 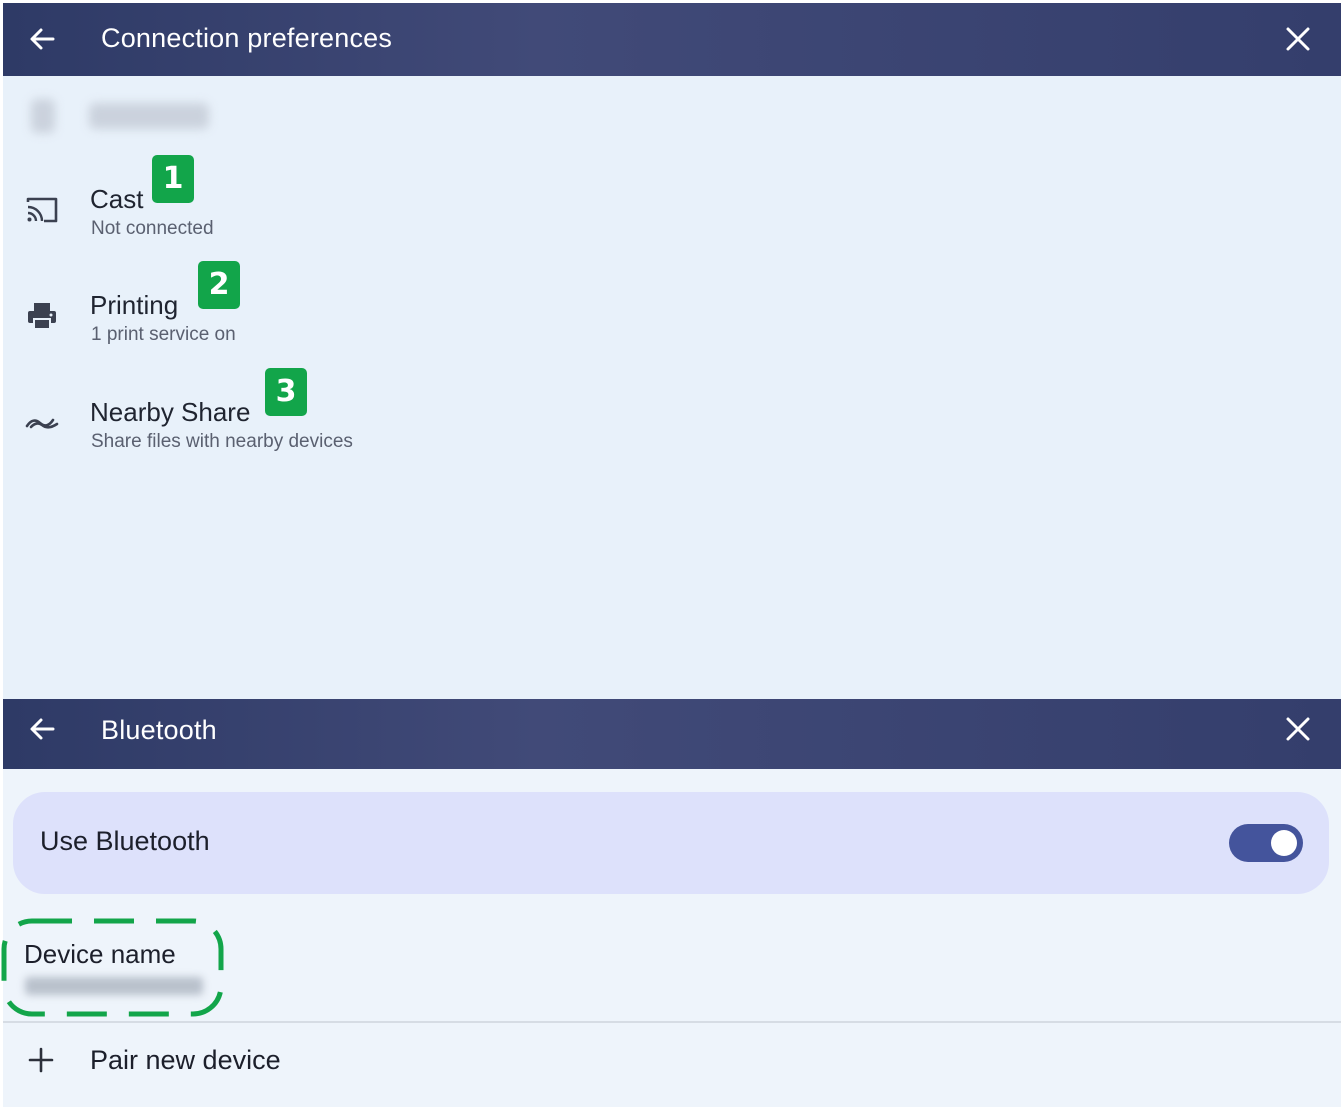 I want to click on bluetooth-header: Bluetooth, so click(x=672, y=734).